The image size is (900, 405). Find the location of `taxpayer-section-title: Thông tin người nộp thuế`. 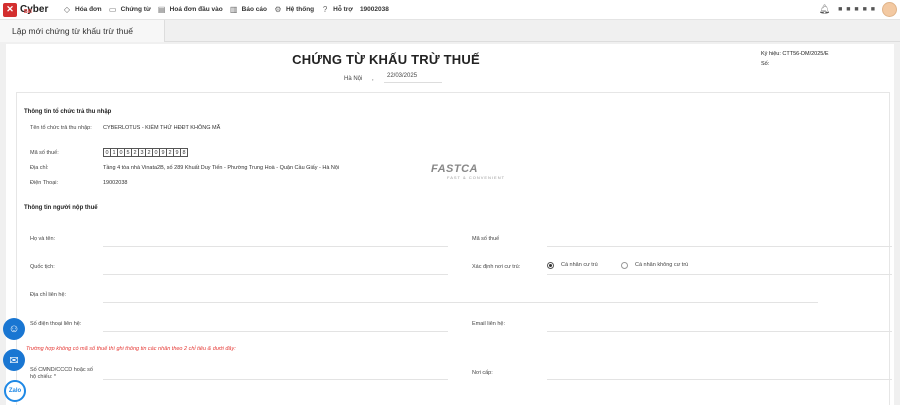

taxpayer-section-title: Thông tin người nộp thuế is located at coordinates (61, 208).